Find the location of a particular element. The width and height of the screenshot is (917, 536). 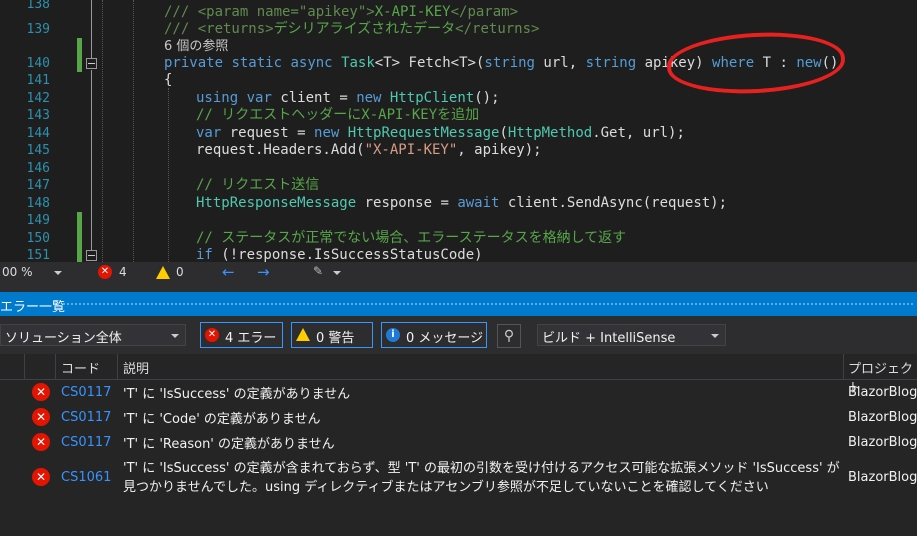

brush-icon: ✎ is located at coordinates (318, 271).